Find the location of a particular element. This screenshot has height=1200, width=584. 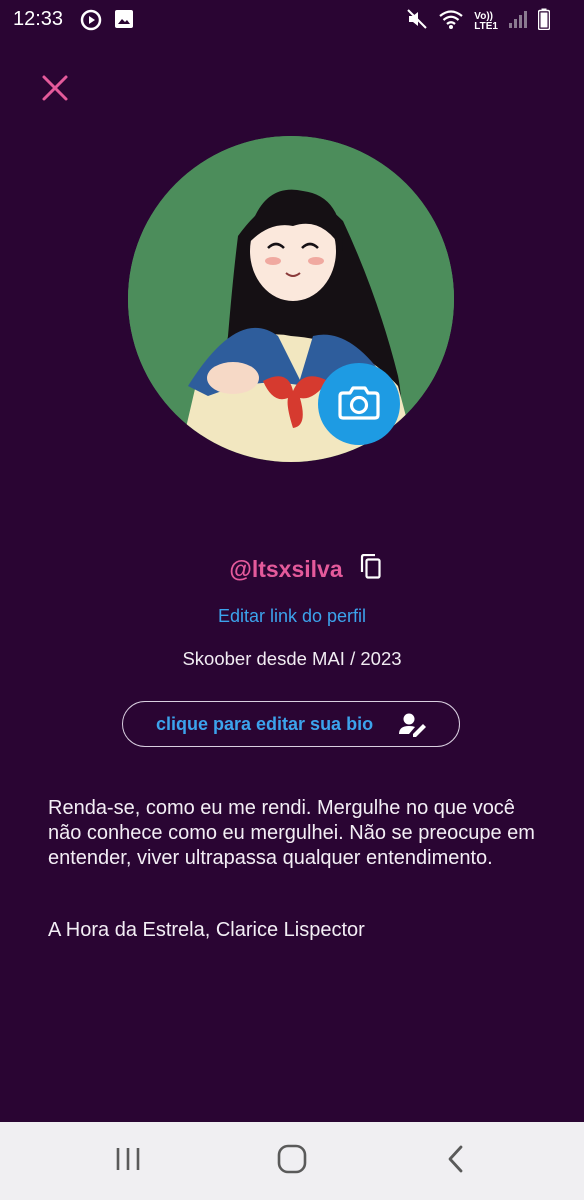

copy-username-button is located at coordinates (371, 569).